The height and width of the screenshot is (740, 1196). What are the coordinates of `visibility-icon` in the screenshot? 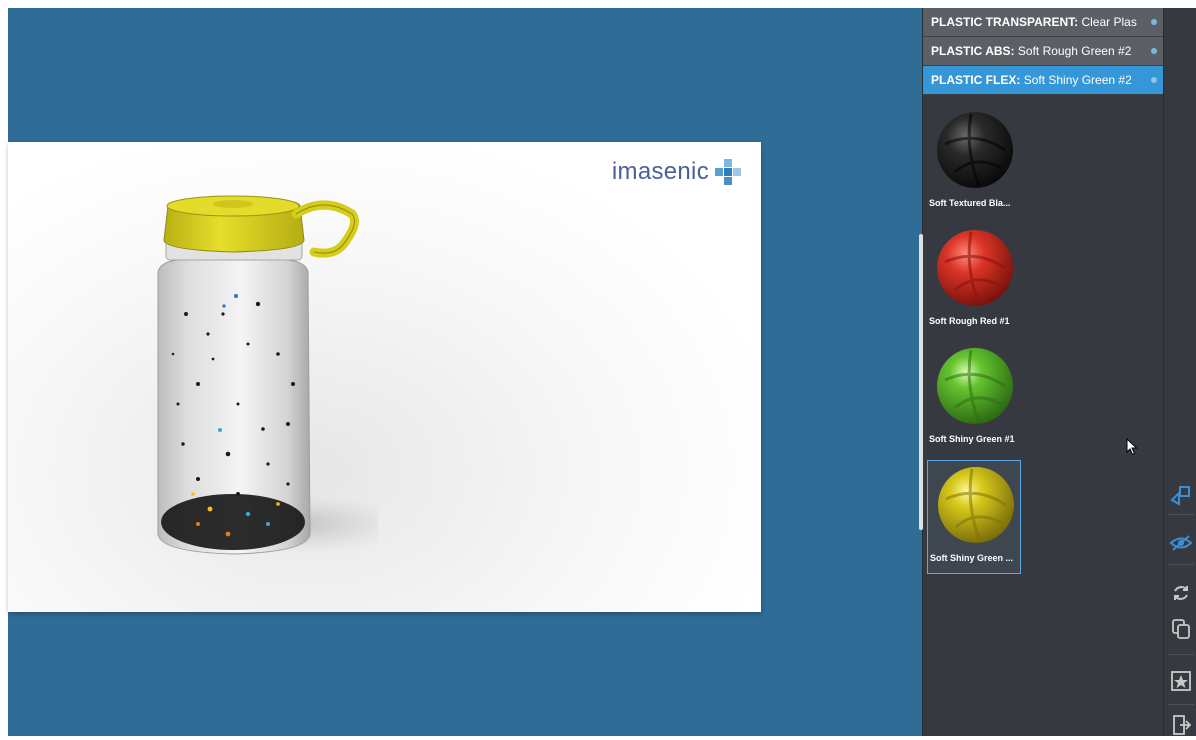 It's located at (1181, 543).